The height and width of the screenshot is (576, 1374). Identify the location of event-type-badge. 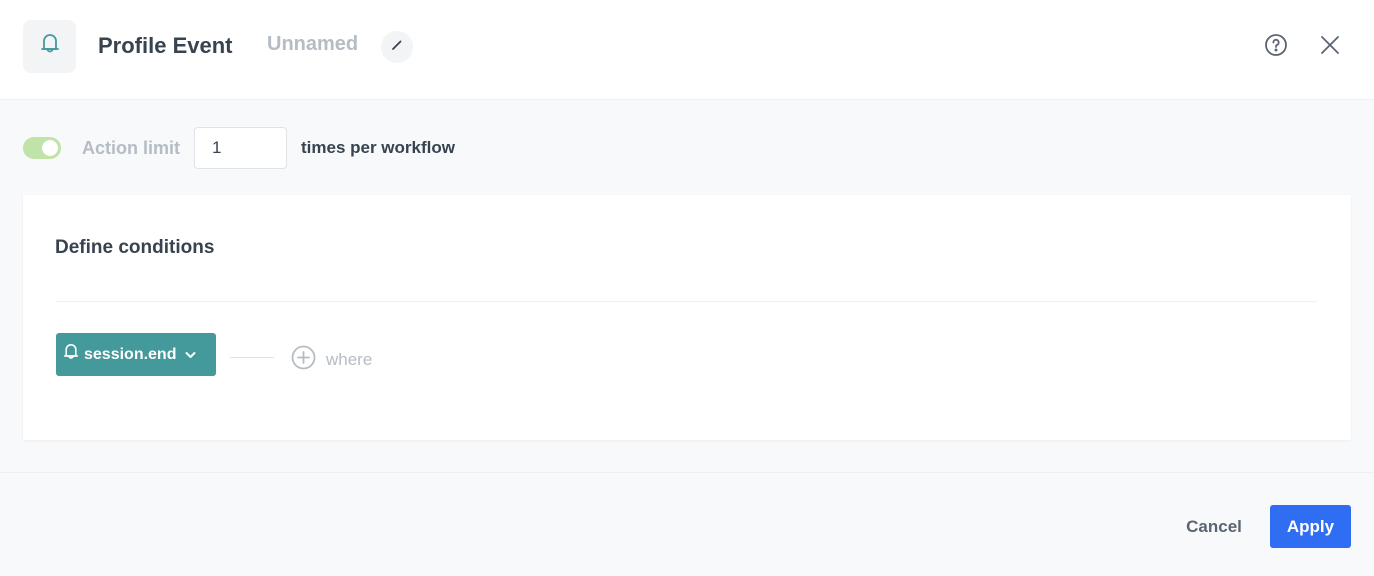
(49, 46).